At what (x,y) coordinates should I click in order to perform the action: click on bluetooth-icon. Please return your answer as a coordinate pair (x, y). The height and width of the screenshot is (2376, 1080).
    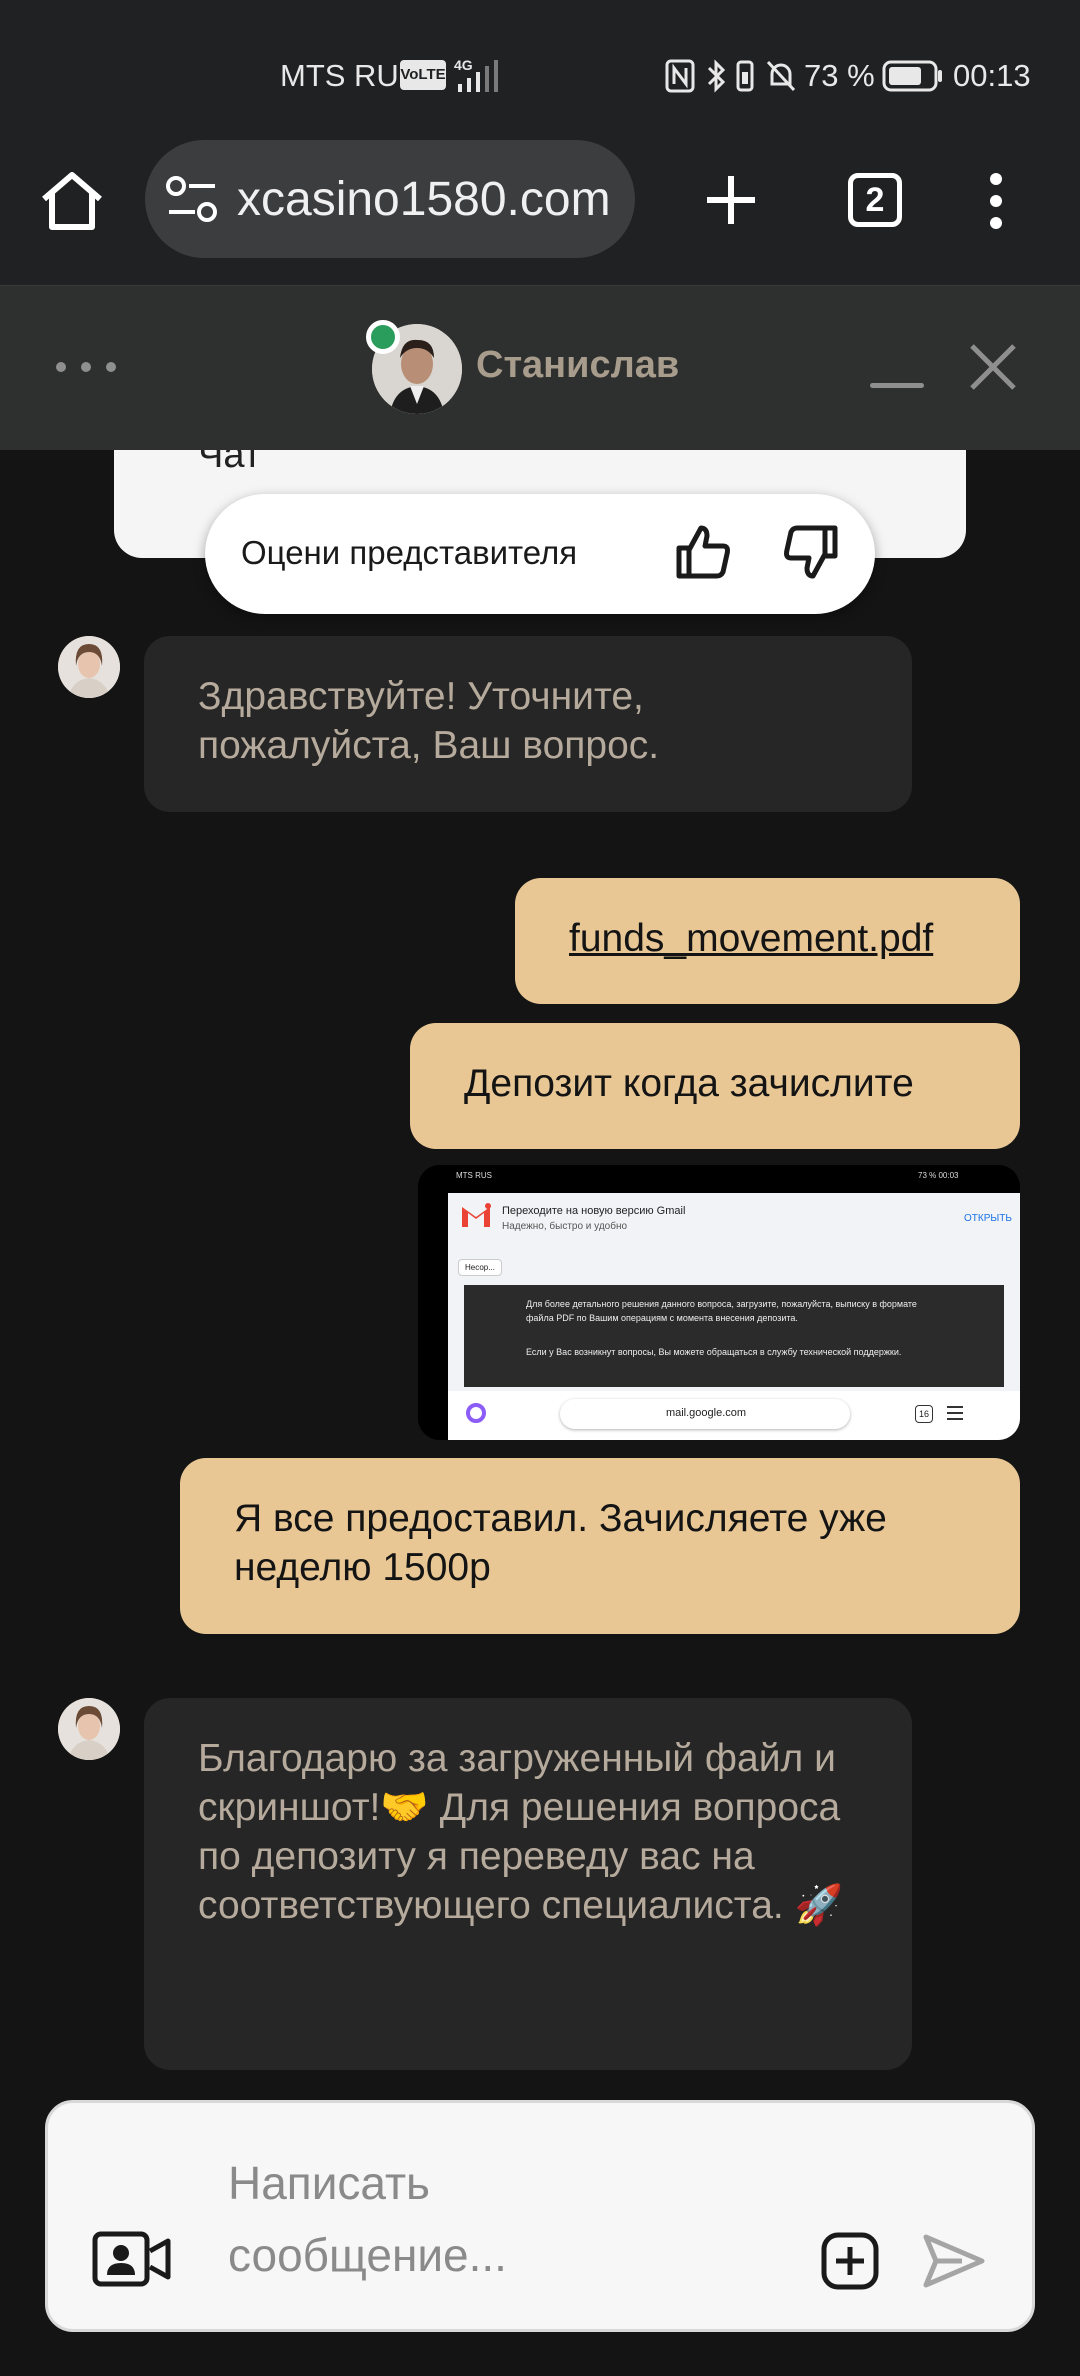
    Looking at the image, I should click on (717, 78).